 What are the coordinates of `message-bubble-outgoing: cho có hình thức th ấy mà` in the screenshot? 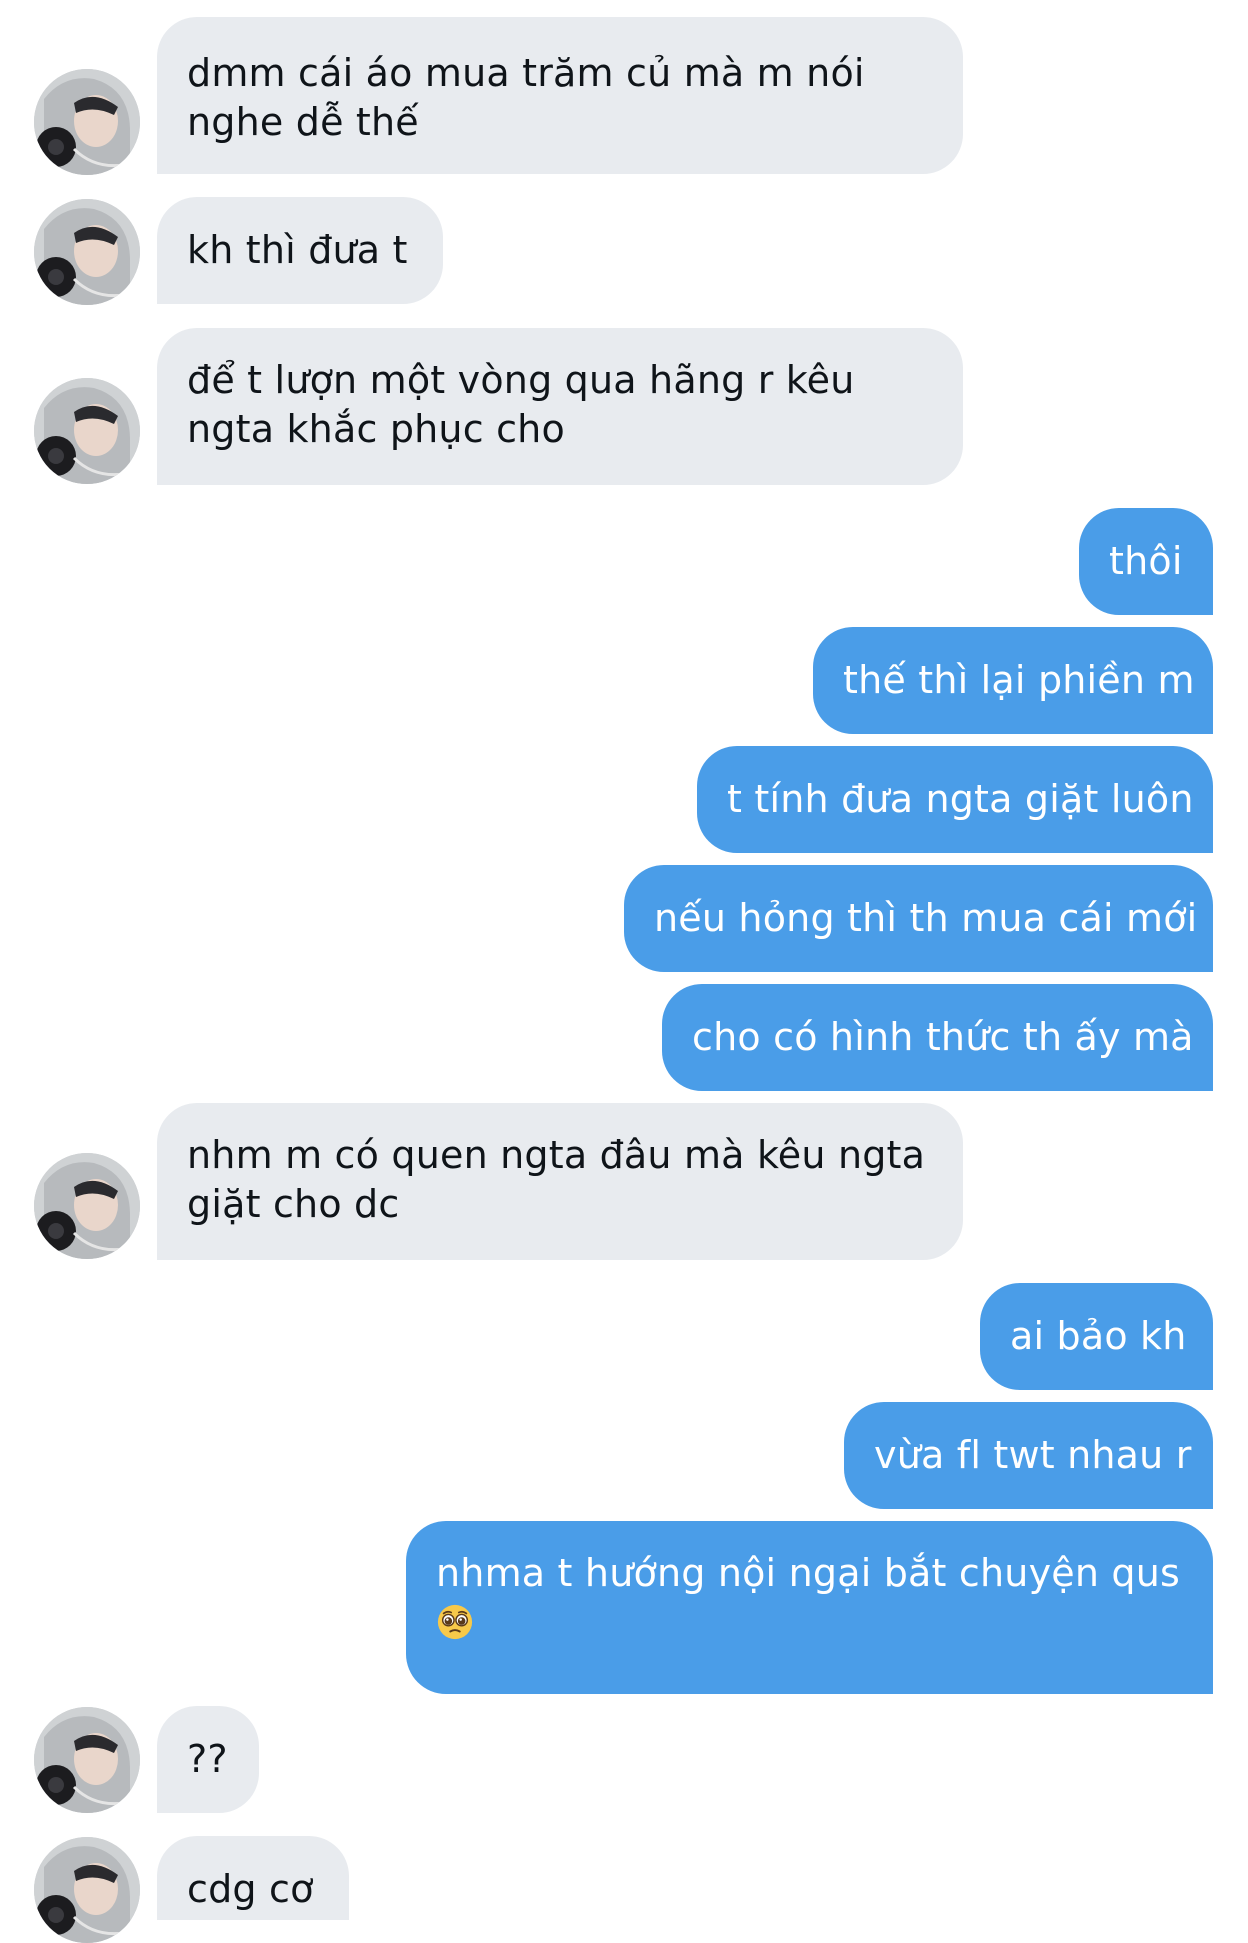 It's located at (937, 1037).